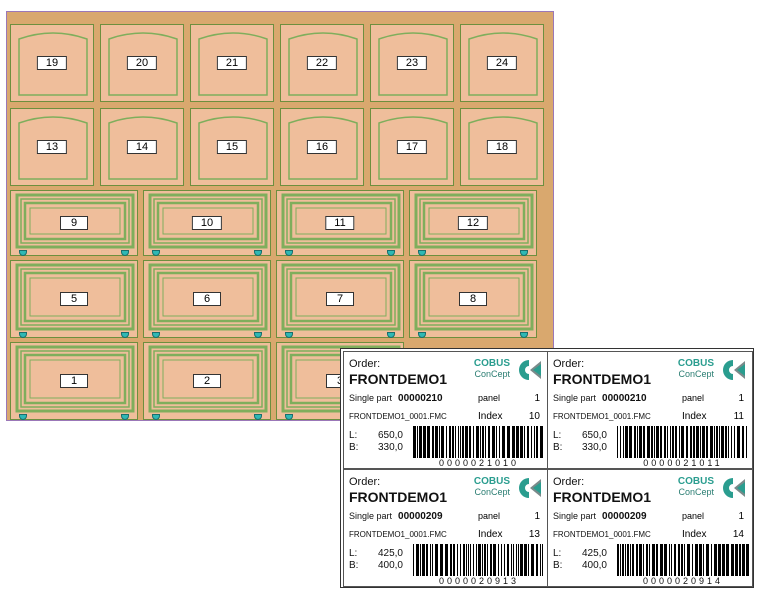 This screenshot has height=595, width=762. I want to click on brand-name: COBUS, so click(695, 363).